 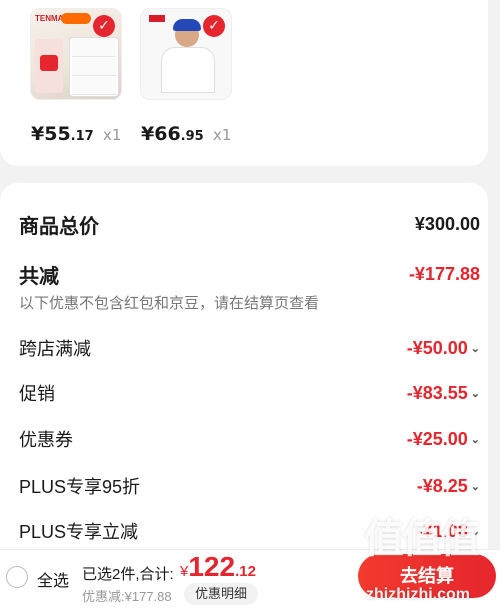 What do you see at coordinates (221, 594) in the screenshot?
I see `discount-detail-button: 优惠明细` at bounding box center [221, 594].